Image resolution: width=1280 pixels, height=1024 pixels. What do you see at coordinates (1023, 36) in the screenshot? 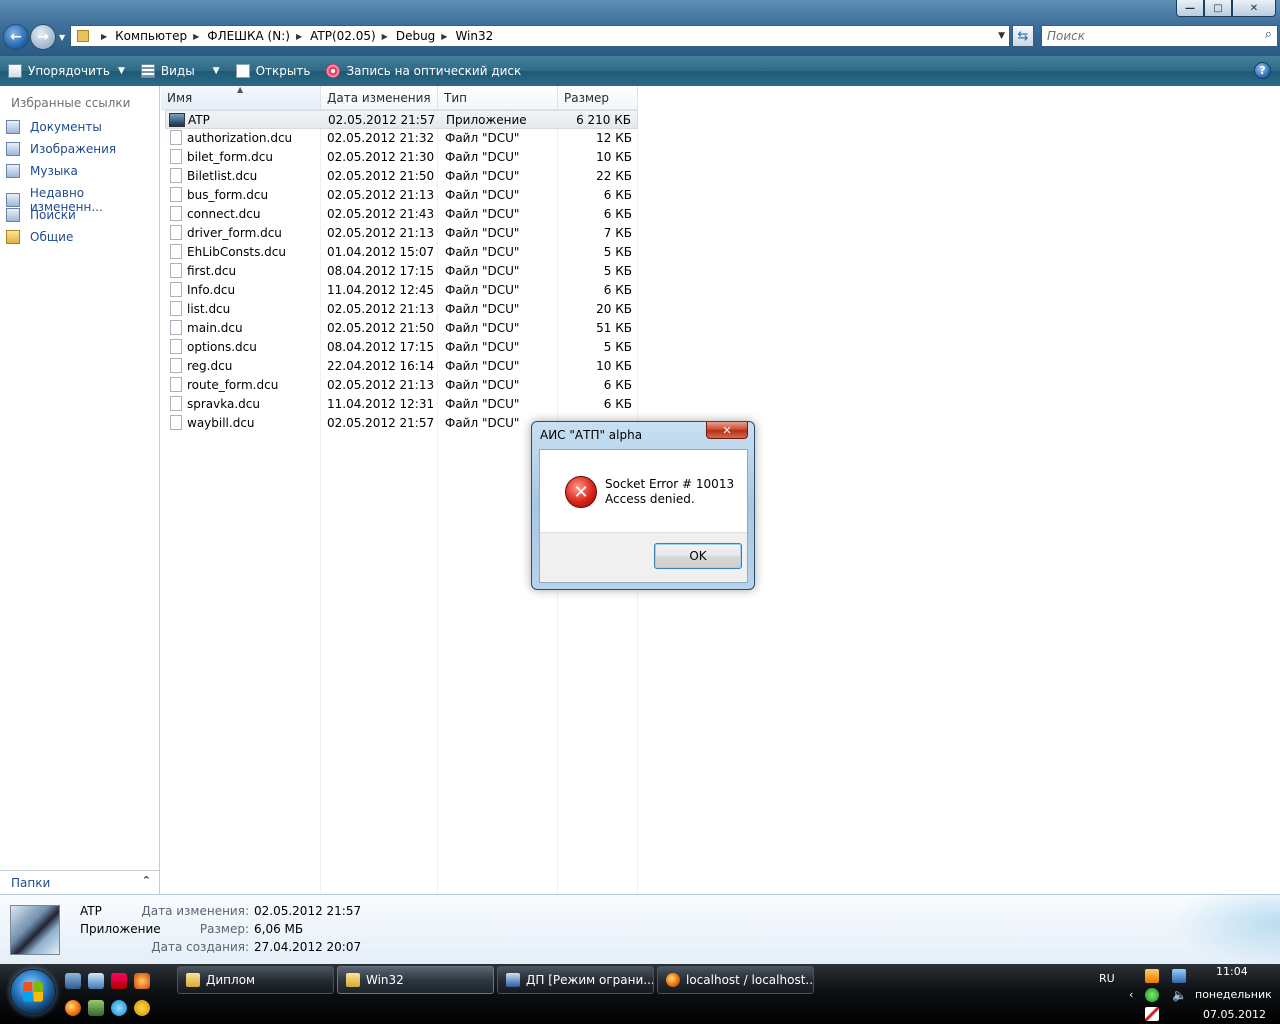
I see `refresh-button: ⇆` at bounding box center [1023, 36].